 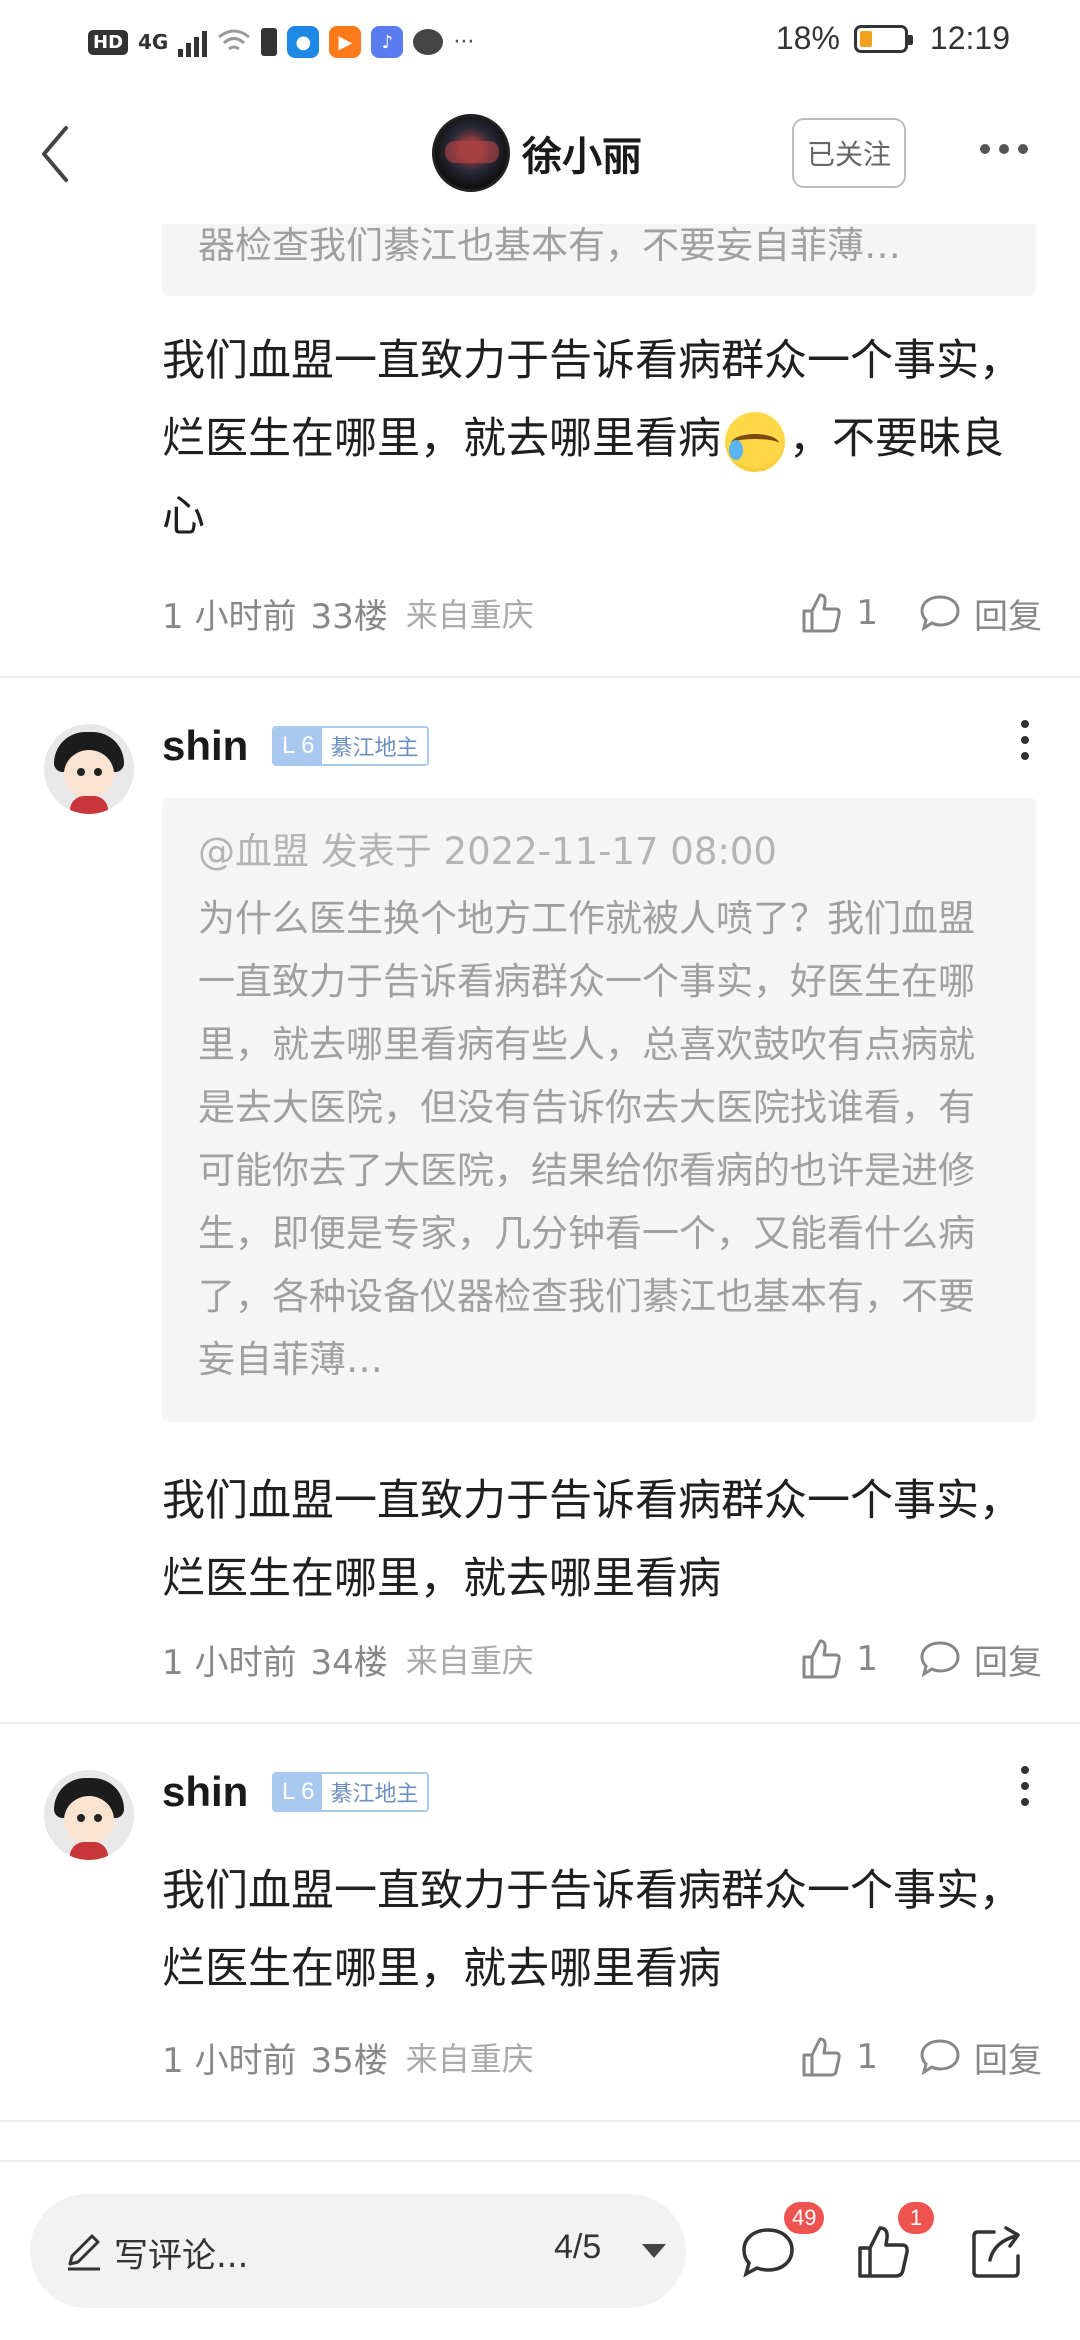 I want to click on comment-count-badge: 49, so click(x=804, y=2218).